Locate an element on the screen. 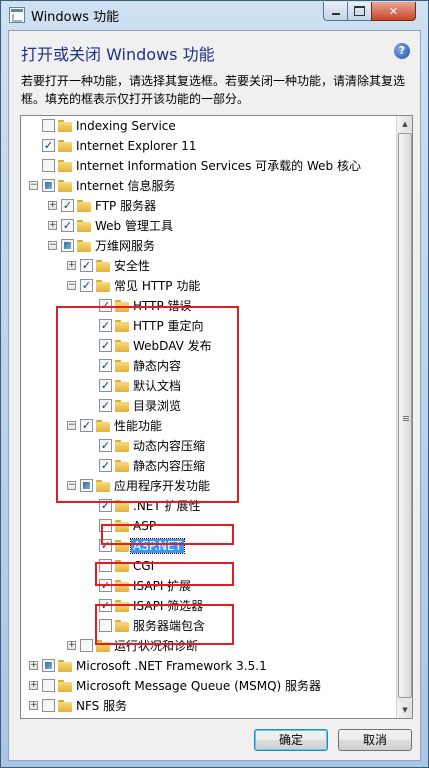 Image resolution: width=429 pixels, height=768 pixels. tree-item: ✓ 静态内容压缩 is located at coordinates (208, 466).